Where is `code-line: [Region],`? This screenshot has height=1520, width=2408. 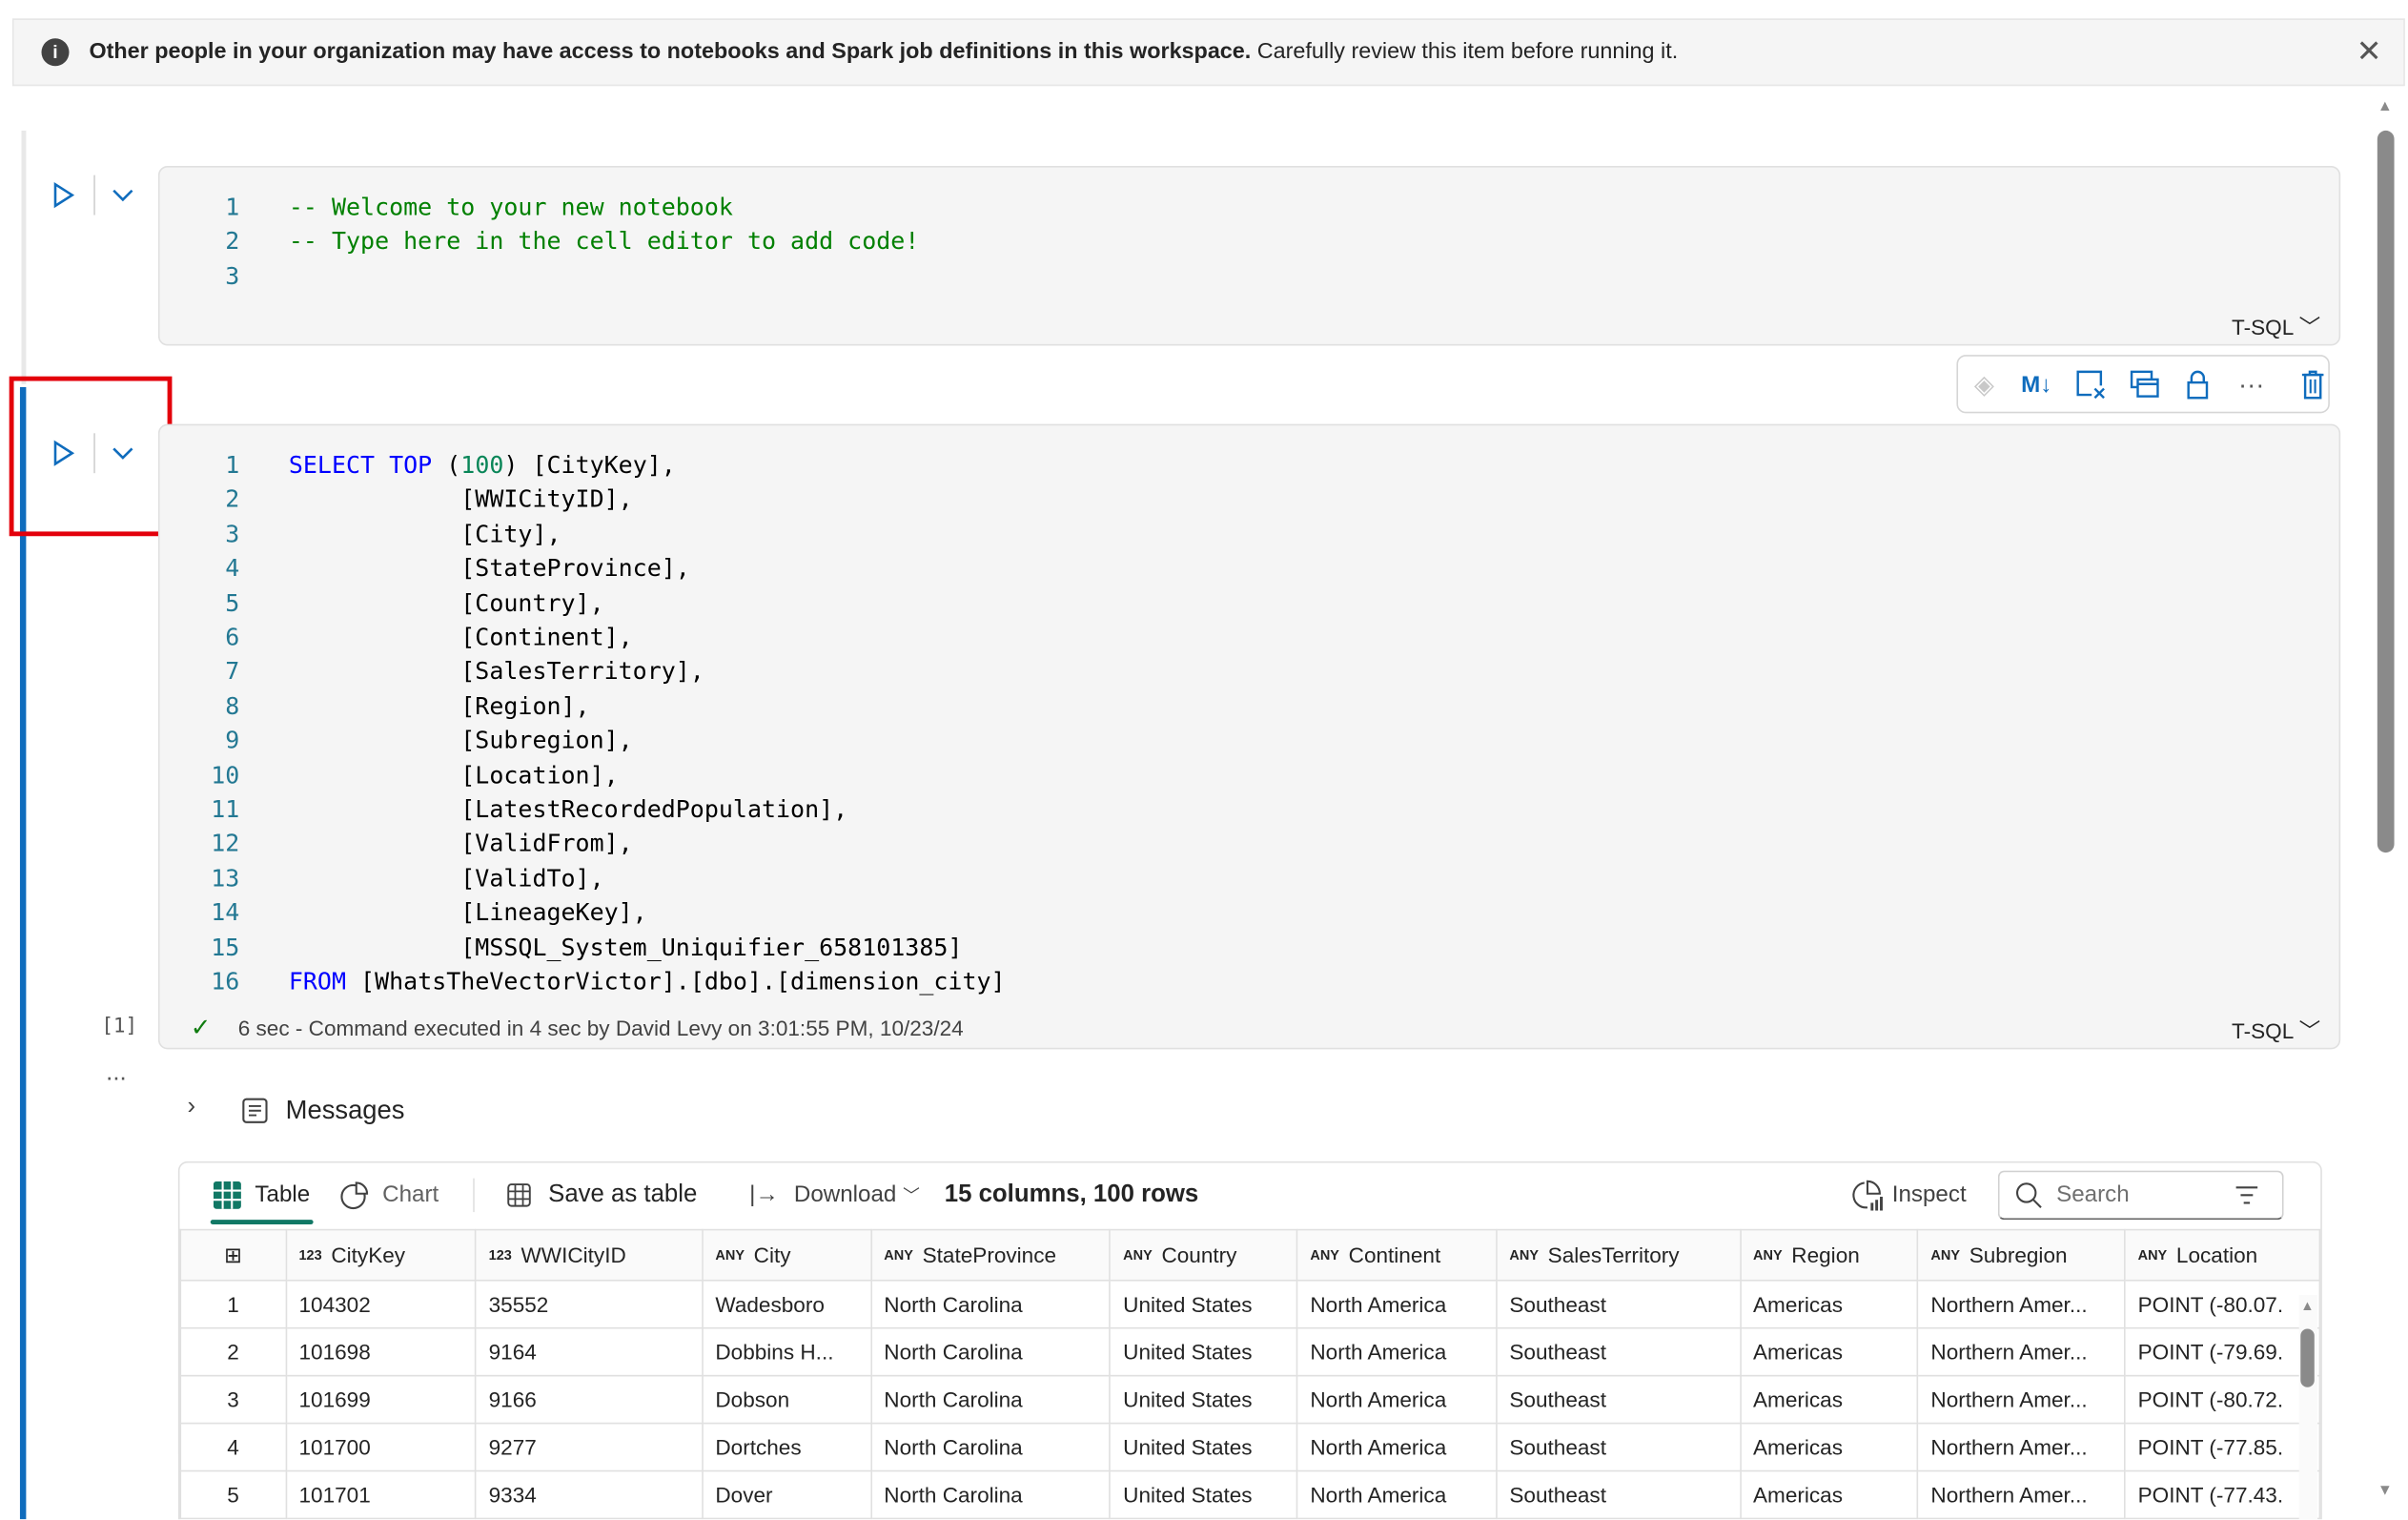
code-line: [Region], is located at coordinates (439, 706).